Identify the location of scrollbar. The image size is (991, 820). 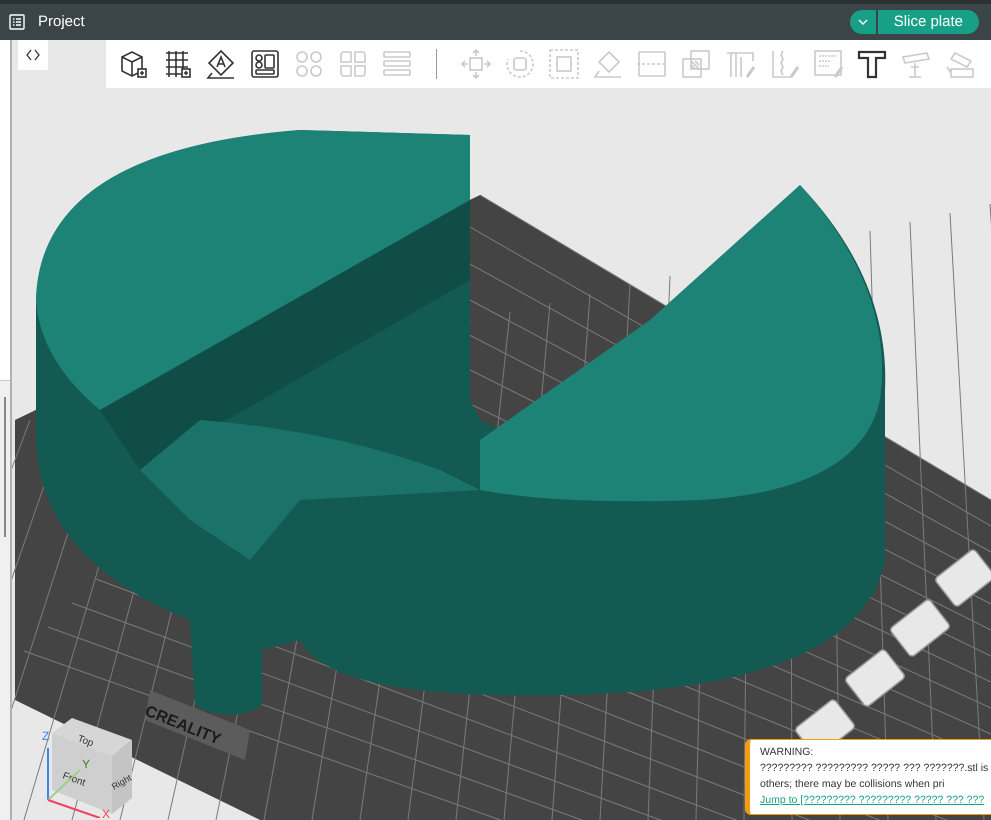
(5, 467).